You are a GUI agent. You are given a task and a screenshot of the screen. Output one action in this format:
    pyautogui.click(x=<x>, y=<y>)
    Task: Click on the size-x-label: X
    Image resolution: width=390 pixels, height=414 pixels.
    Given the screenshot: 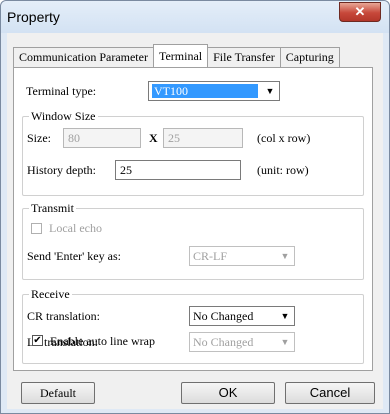 What is the action you would take?
    pyautogui.click(x=153, y=138)
    